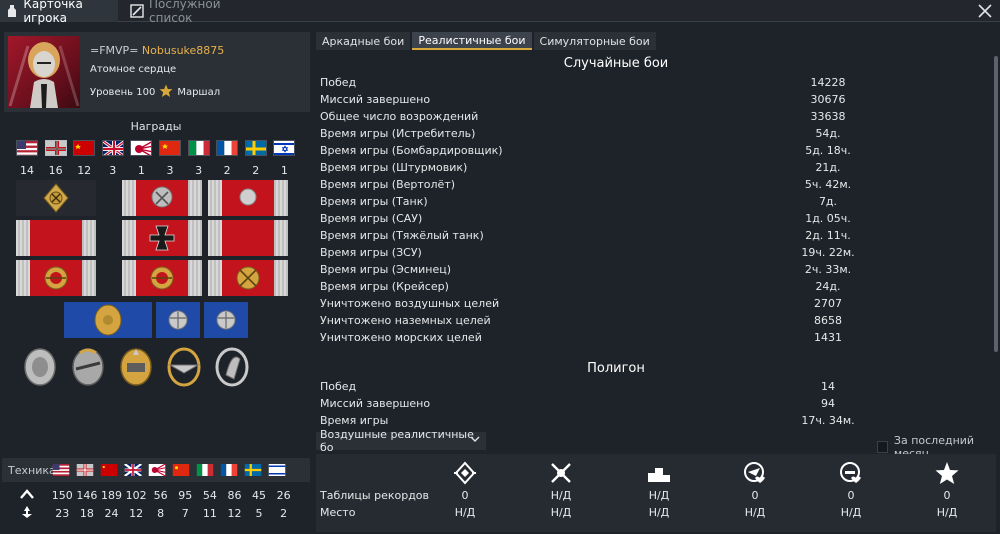 The height and width of the screenshot is (534, 1000). Describe the element at coordinates (985, 11) in the screenshot. I see `close-icon` at that location.